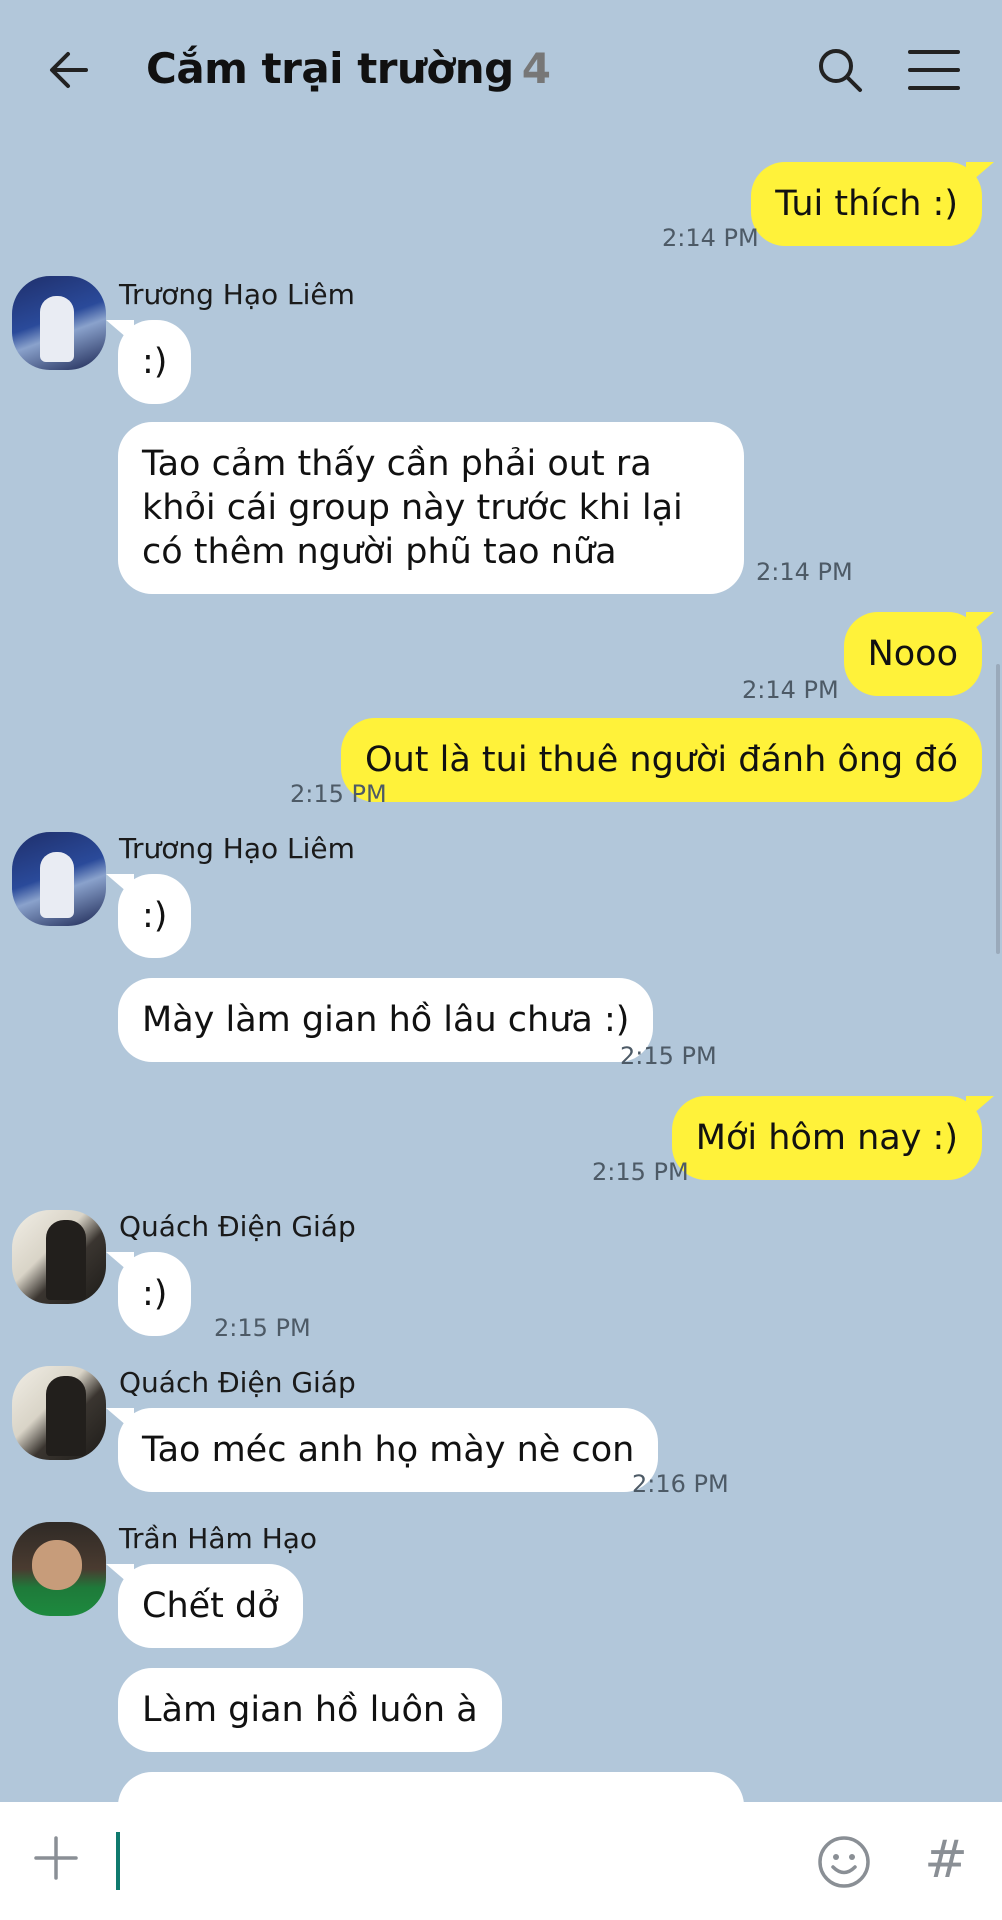 Image resolution: width=1002 pixels, height=1920 pixels. I want to click on menu-button, so click(934, 70).